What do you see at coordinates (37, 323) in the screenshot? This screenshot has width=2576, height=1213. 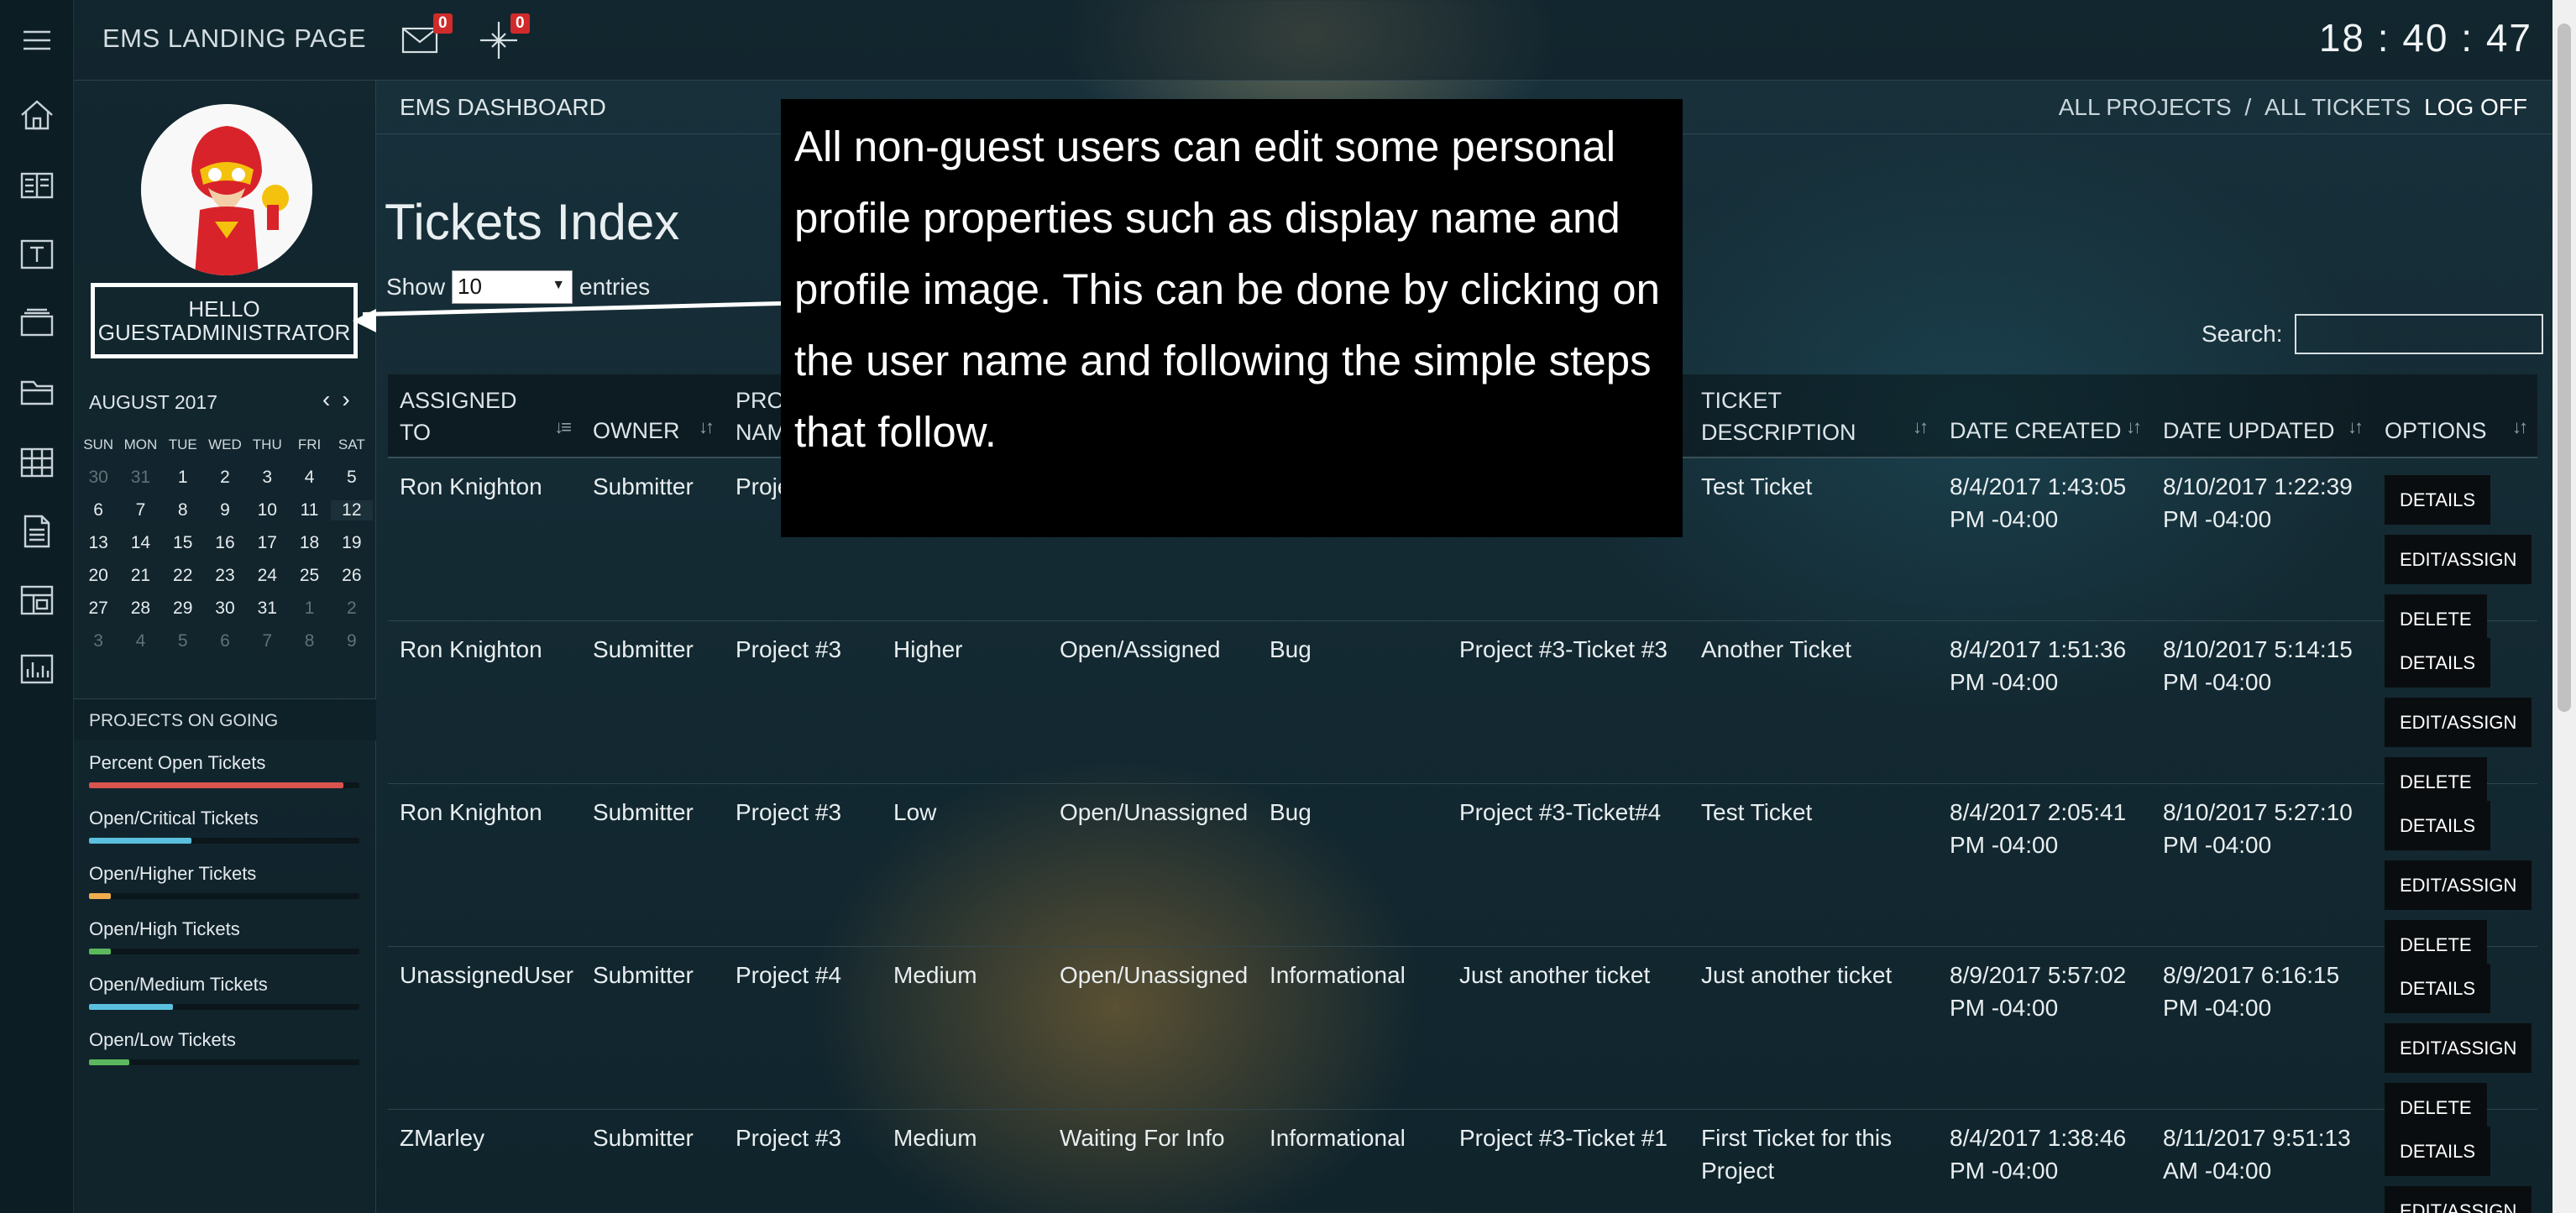 I see `stack-icon` at bounding box center [37, 323].